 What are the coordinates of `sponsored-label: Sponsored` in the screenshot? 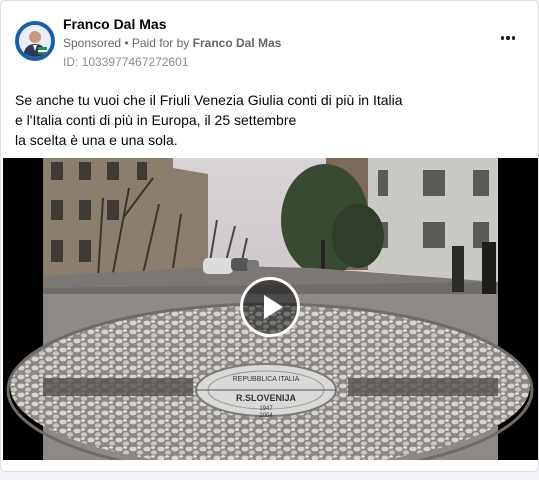 It's located at (92, 43).